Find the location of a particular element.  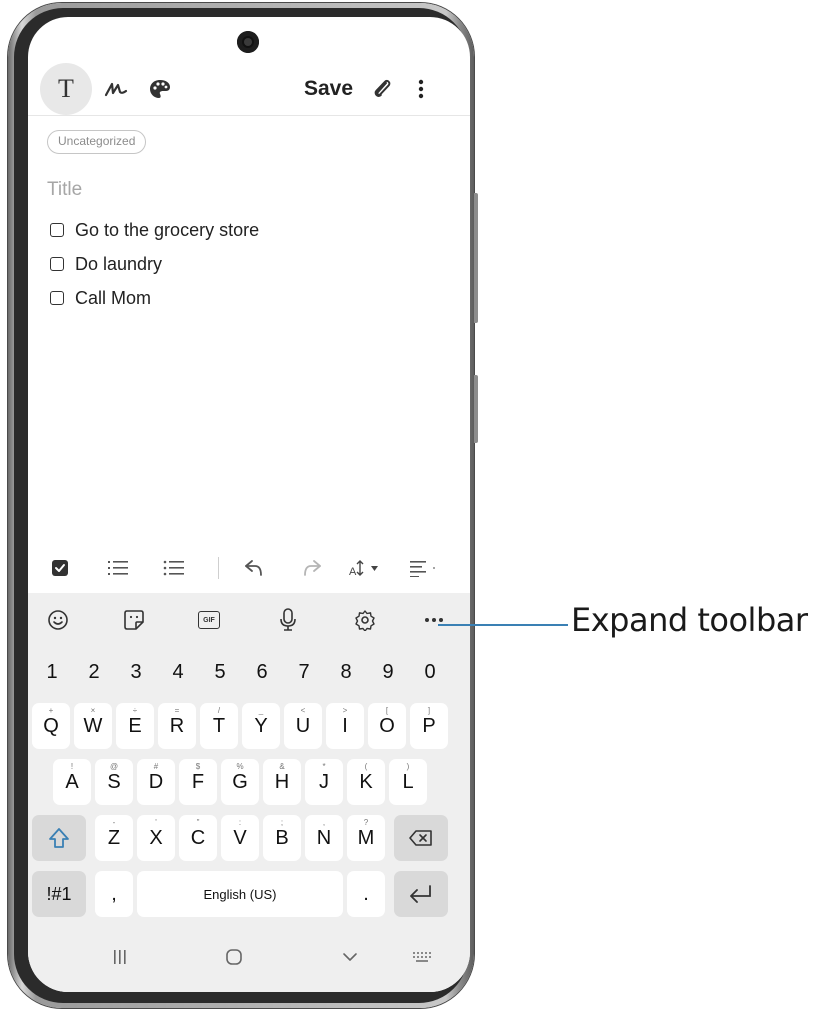

undo-icon is located at coordinates (254, 568).